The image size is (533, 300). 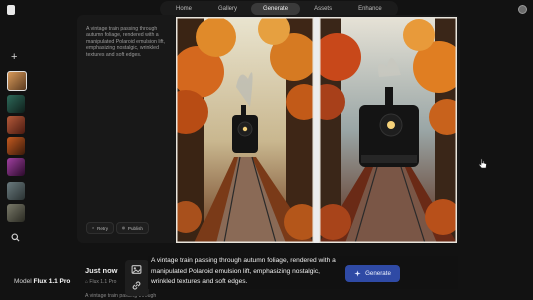 I want to click on history-model: ⌂ Flux 1.1 Pro, so click(x=100, y=282).